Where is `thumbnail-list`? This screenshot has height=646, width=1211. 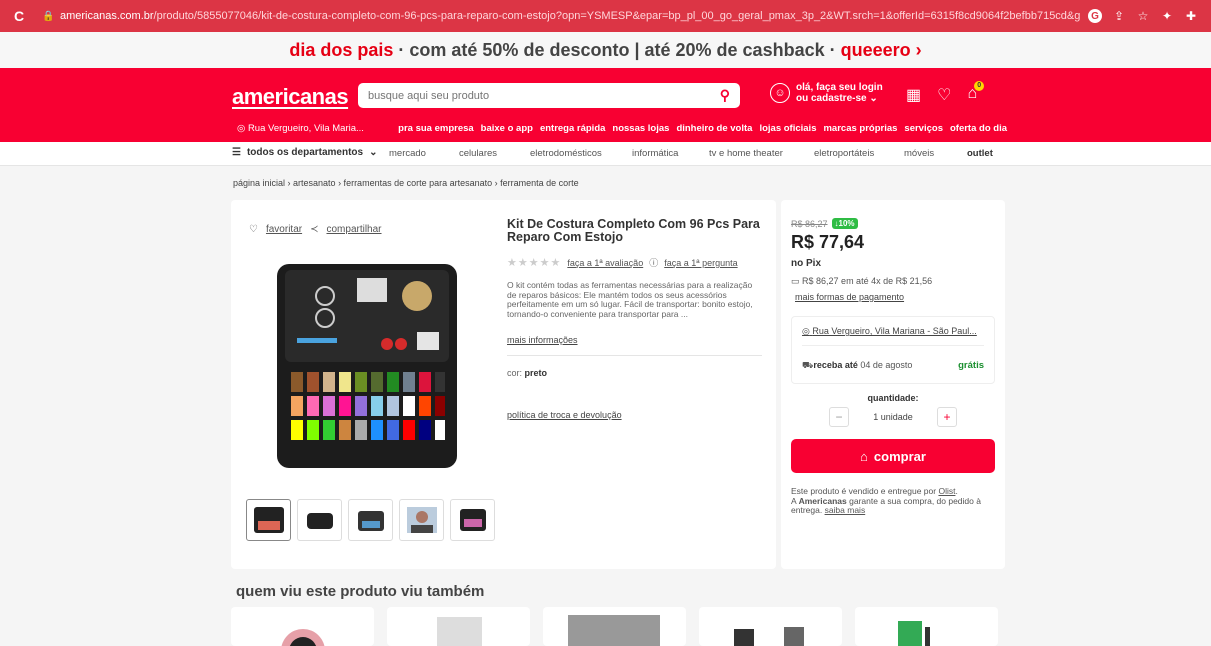
thumbnail-list is located at coordinates (370, 520).